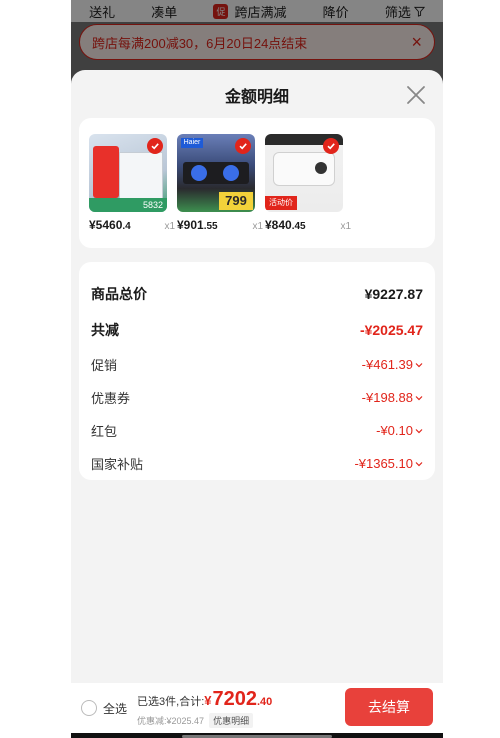  Describe the element at coordinates (387, 364) in the screenshot. I see `promotion-value: -¥461.39` at that location.